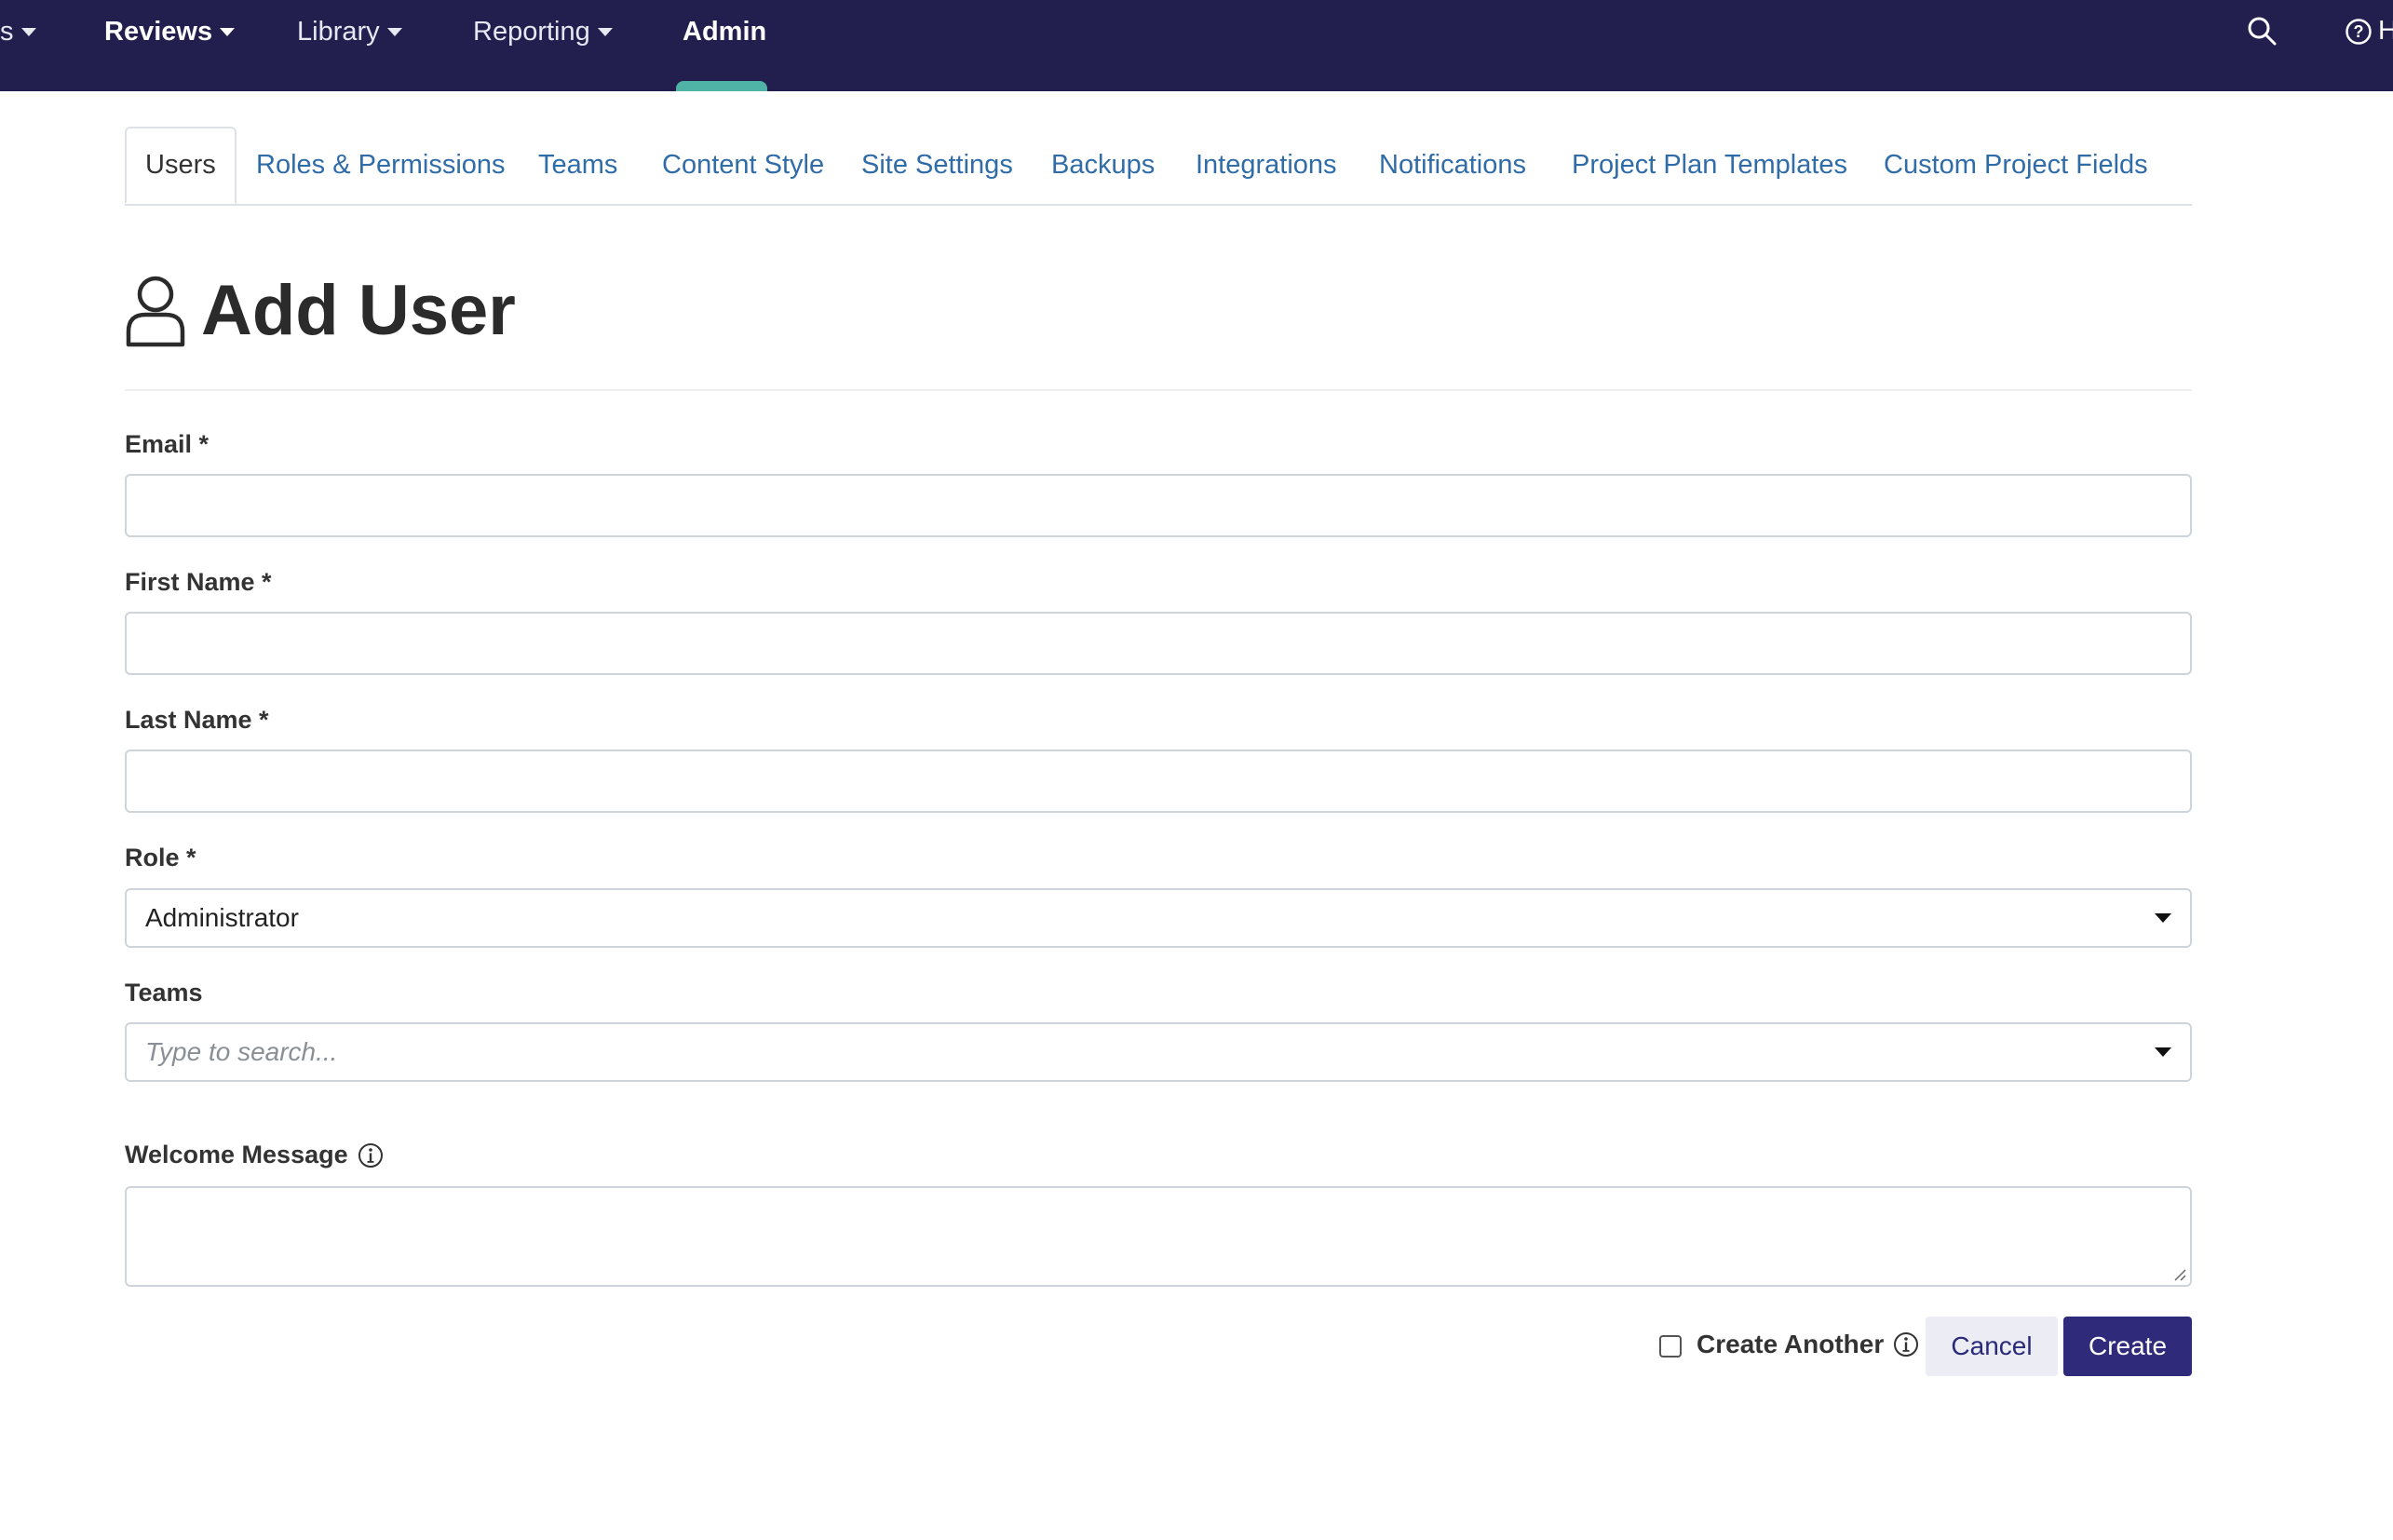  What do you see at coordinates (1158, 506) in the screenshot?
I see `email-field` at bounding box center [1158, 506].